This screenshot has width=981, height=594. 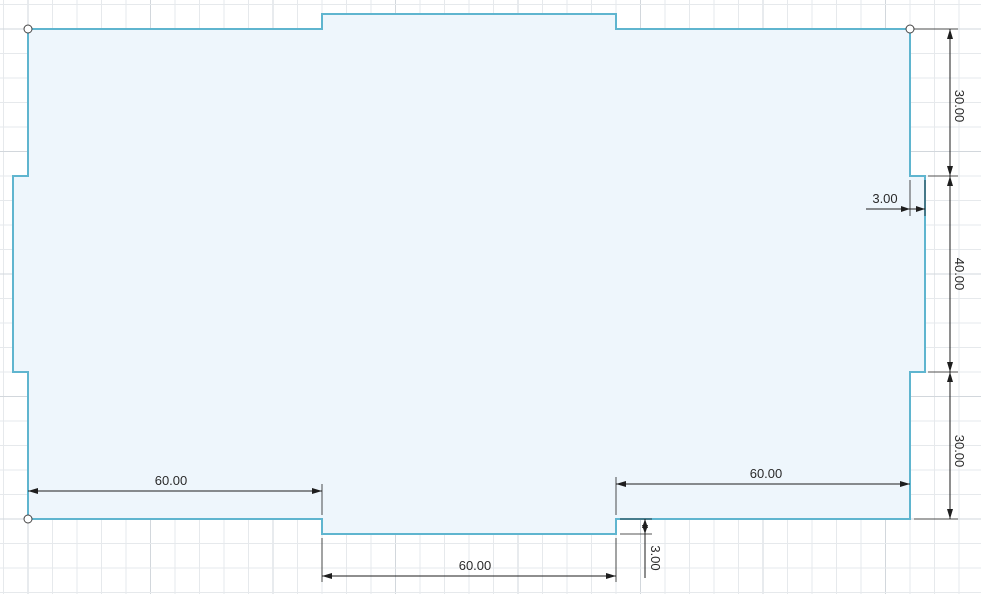 What do you see at coordinates (655, 557) in the screenshot?
I see `dimension-bottom-tab-depth-label: 3.00` at bounding box center [655, 557].